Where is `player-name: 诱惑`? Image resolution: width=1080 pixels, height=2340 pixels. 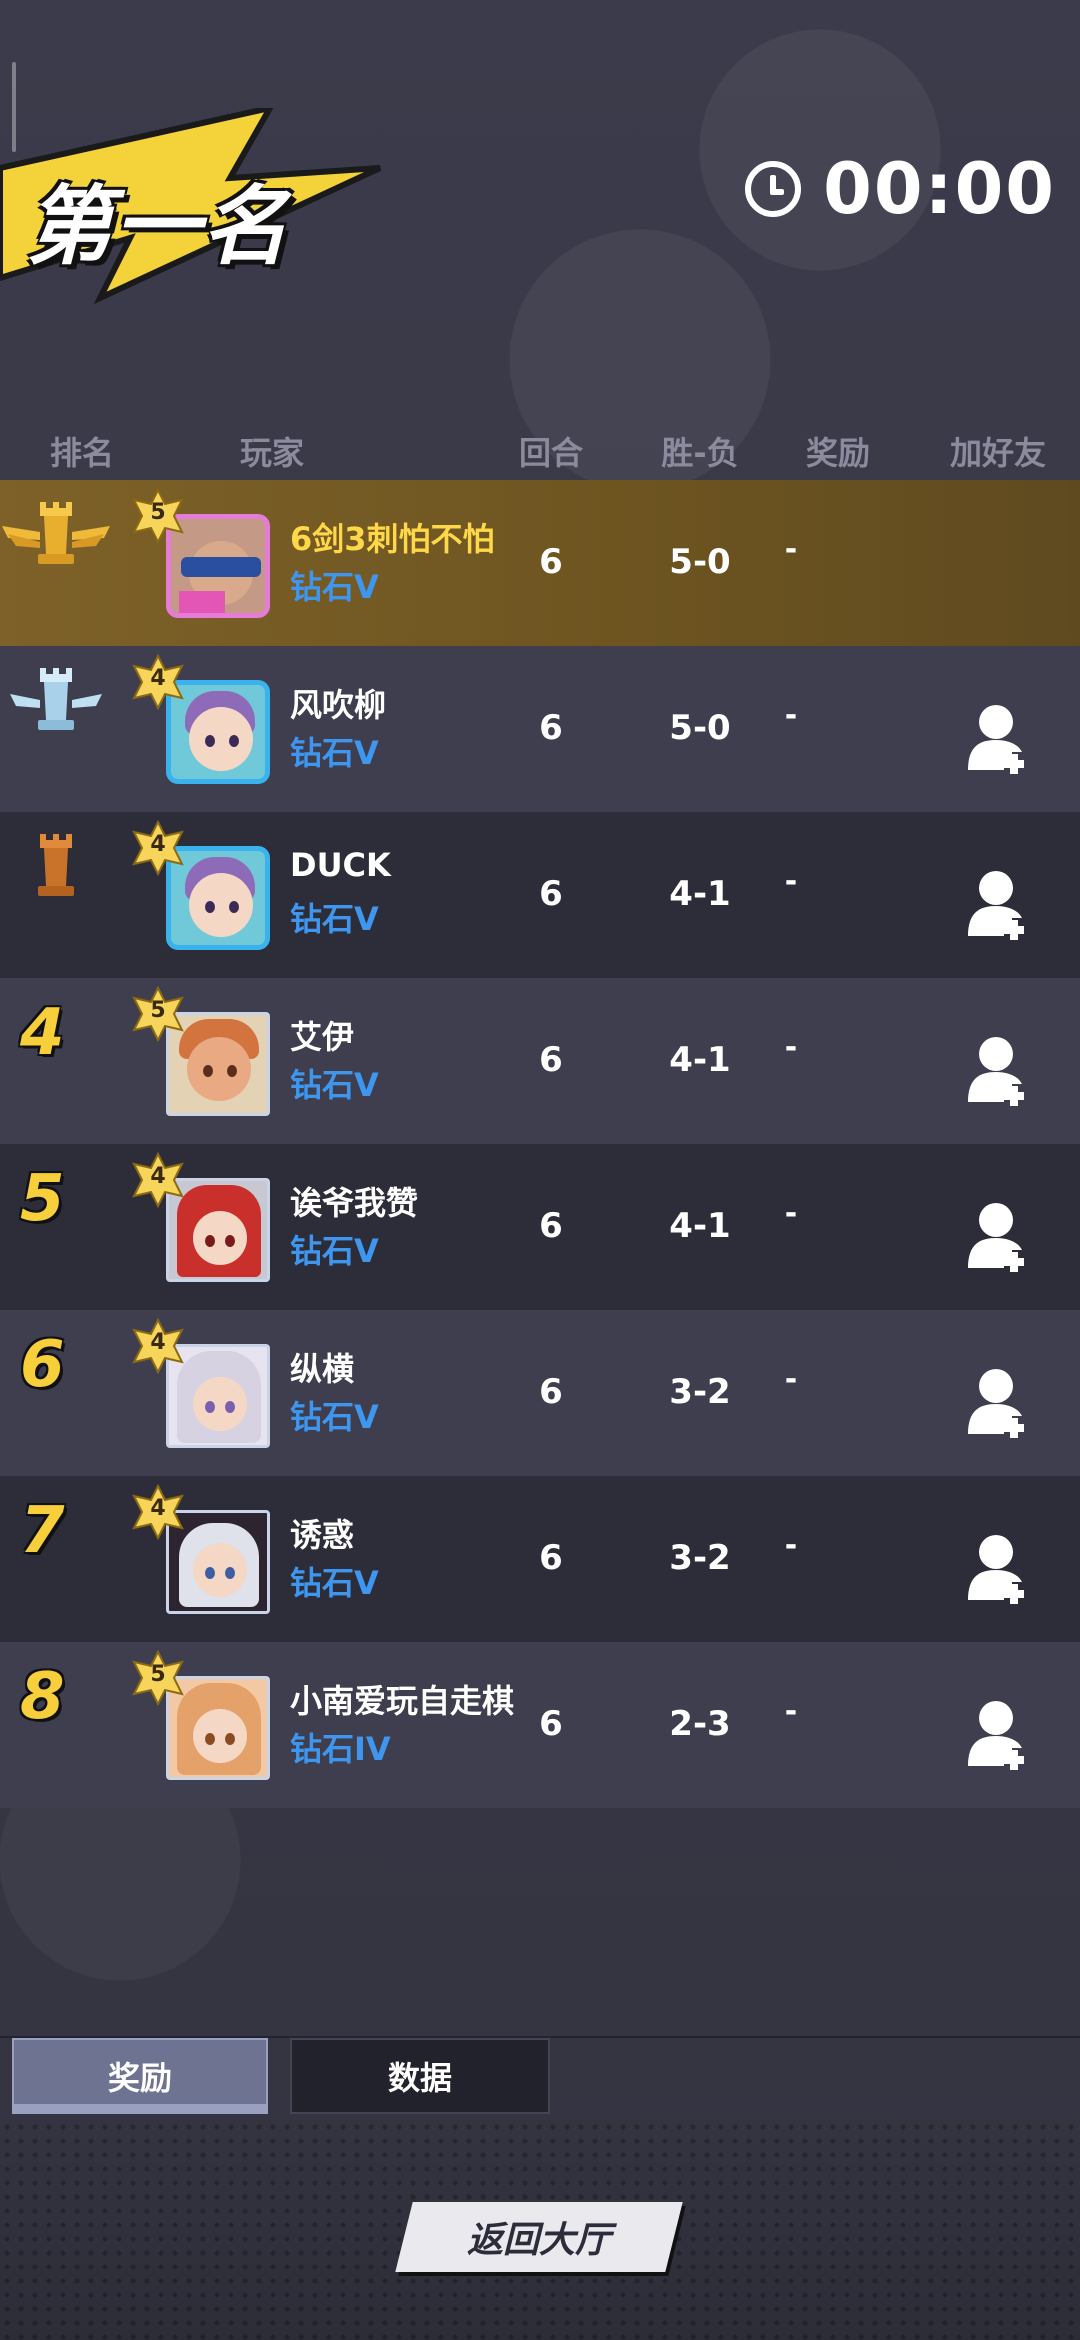
player-name: 诱惑 is located at coordinates (322, 1535).